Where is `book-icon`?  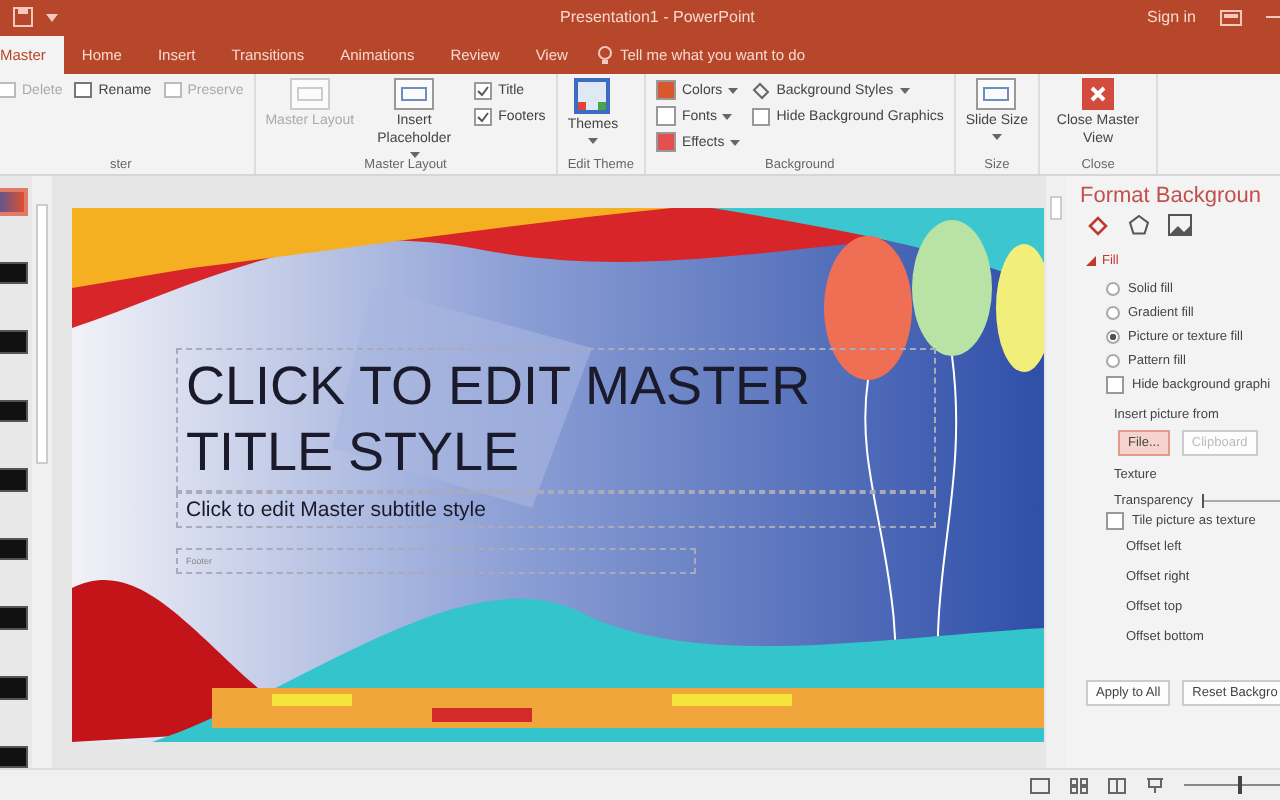 book-icon is located at coordinates (1117, 785).